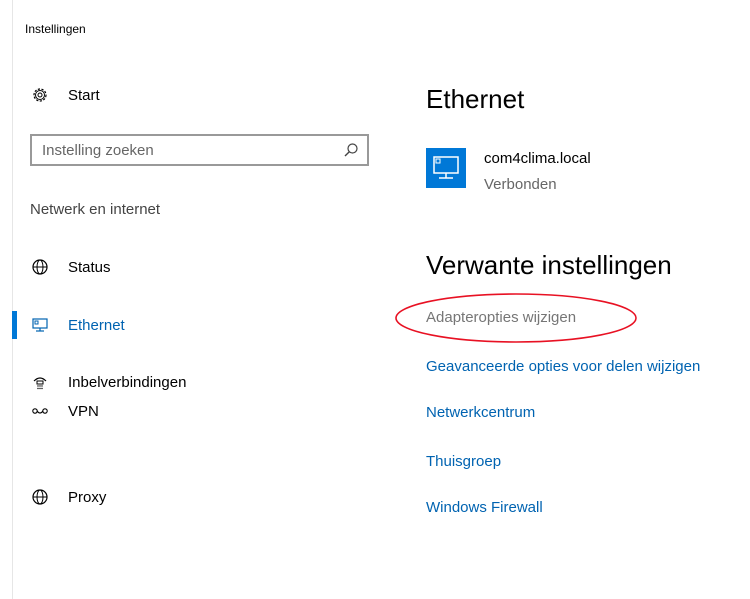 The width and height of the screenshot is (750, 599). Describe the element at coordinates (83, 411) in the screenshot. I see `sidebar-item-label: VPN` at that location.